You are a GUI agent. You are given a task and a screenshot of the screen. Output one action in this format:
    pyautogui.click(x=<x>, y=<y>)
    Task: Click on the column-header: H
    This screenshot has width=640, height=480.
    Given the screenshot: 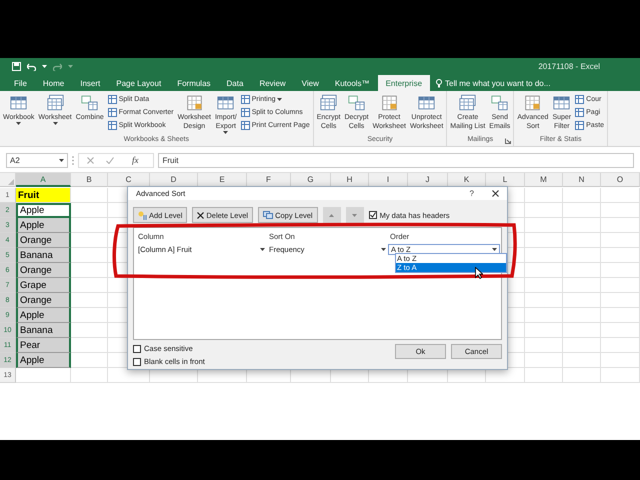 What is the action you would take?
    pyautogui.click(x=350, y=180)
    